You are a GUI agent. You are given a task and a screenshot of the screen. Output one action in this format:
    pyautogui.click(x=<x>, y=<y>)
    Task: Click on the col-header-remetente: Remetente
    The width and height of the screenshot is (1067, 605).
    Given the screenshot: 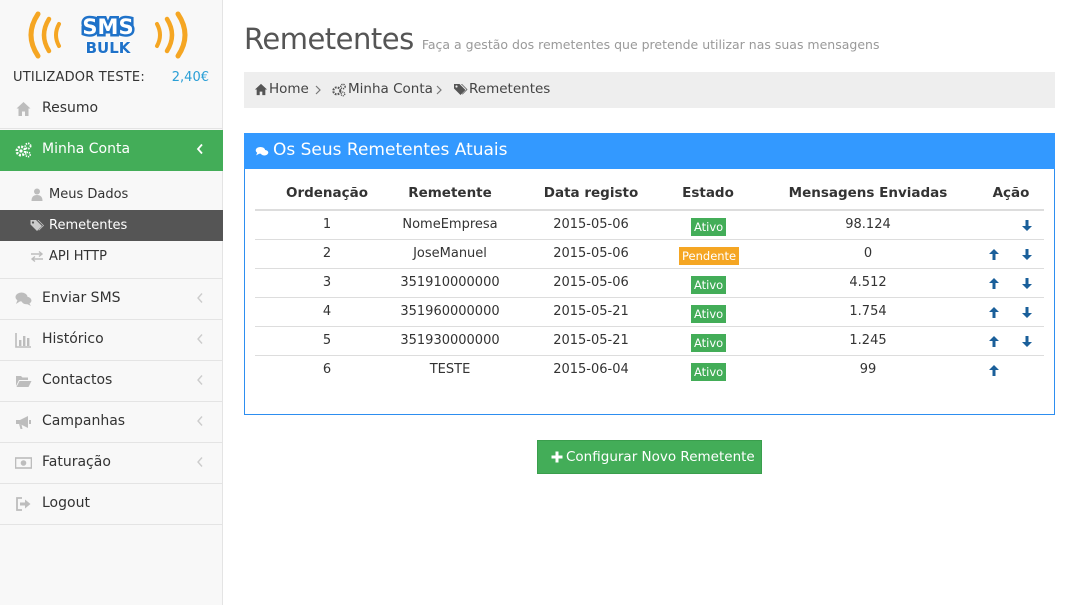 What is the action you would take?
    pyautogui.click(x=450, y=193)
    